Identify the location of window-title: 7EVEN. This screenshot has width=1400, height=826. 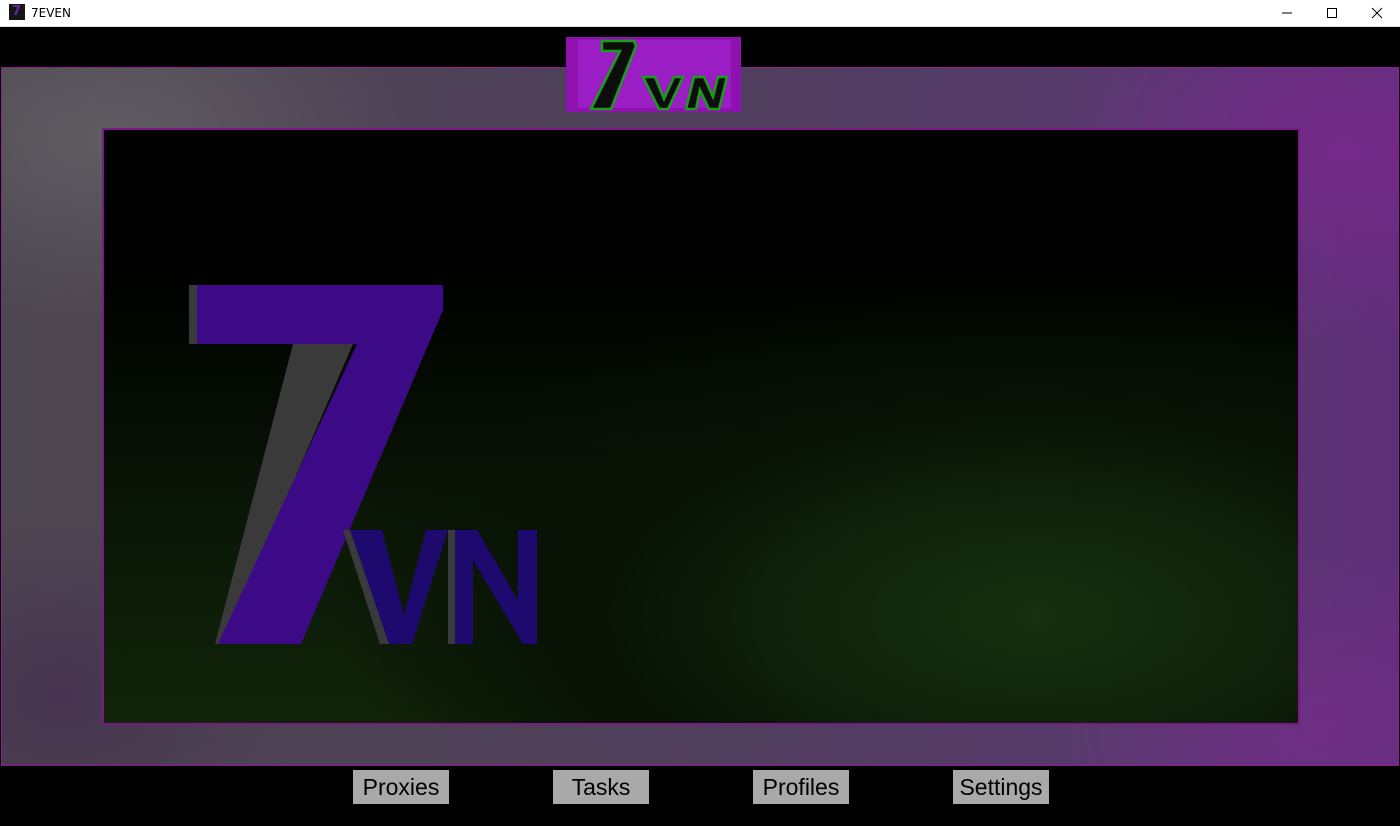
(51, 13).